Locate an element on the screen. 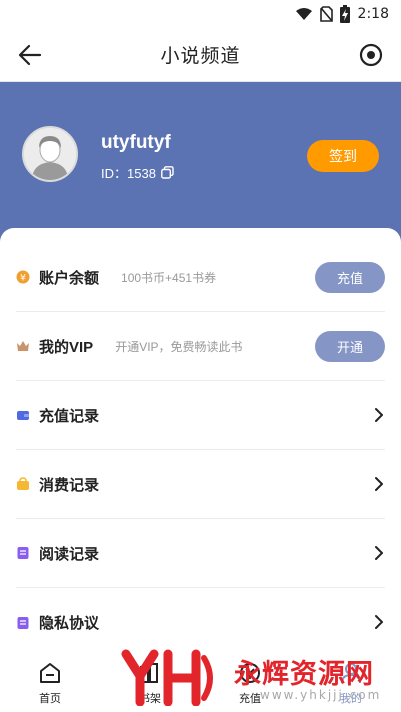 The width and height of the screenshot is (401, 712). watermark-text: 永辉资源网 is located at coordinates (304, 674).